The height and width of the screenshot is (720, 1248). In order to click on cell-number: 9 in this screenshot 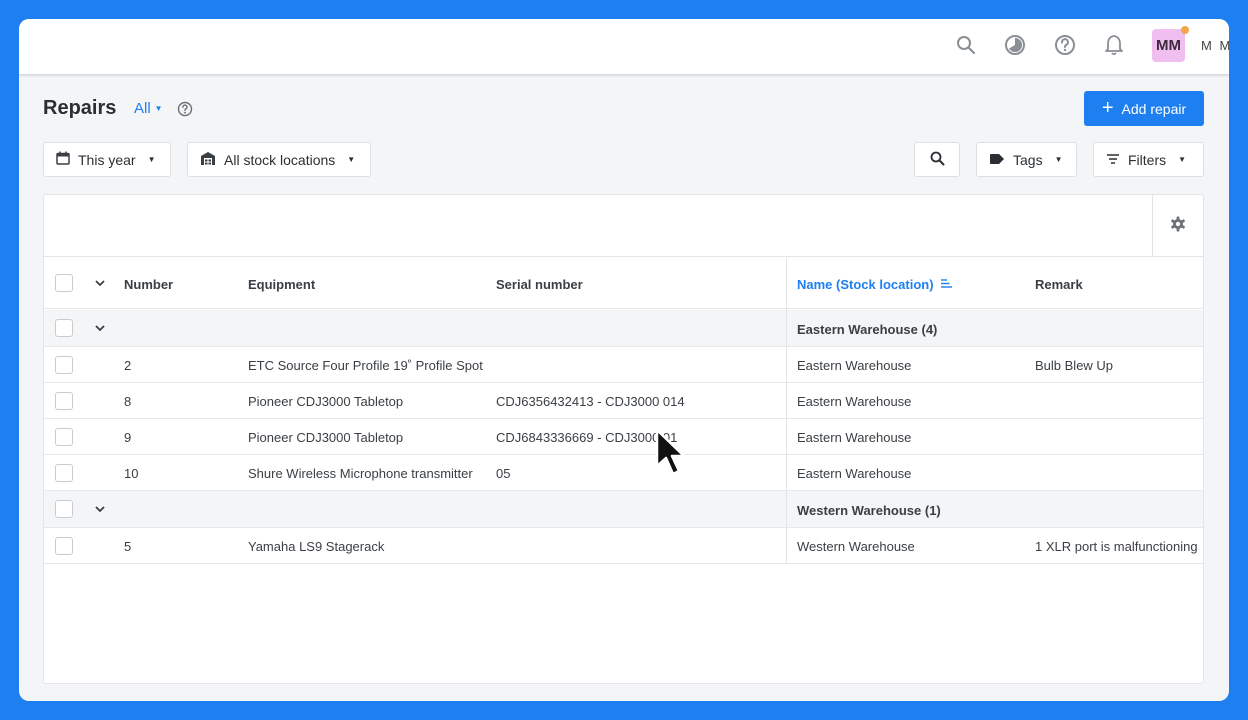, I will do `click(128, 437)`.